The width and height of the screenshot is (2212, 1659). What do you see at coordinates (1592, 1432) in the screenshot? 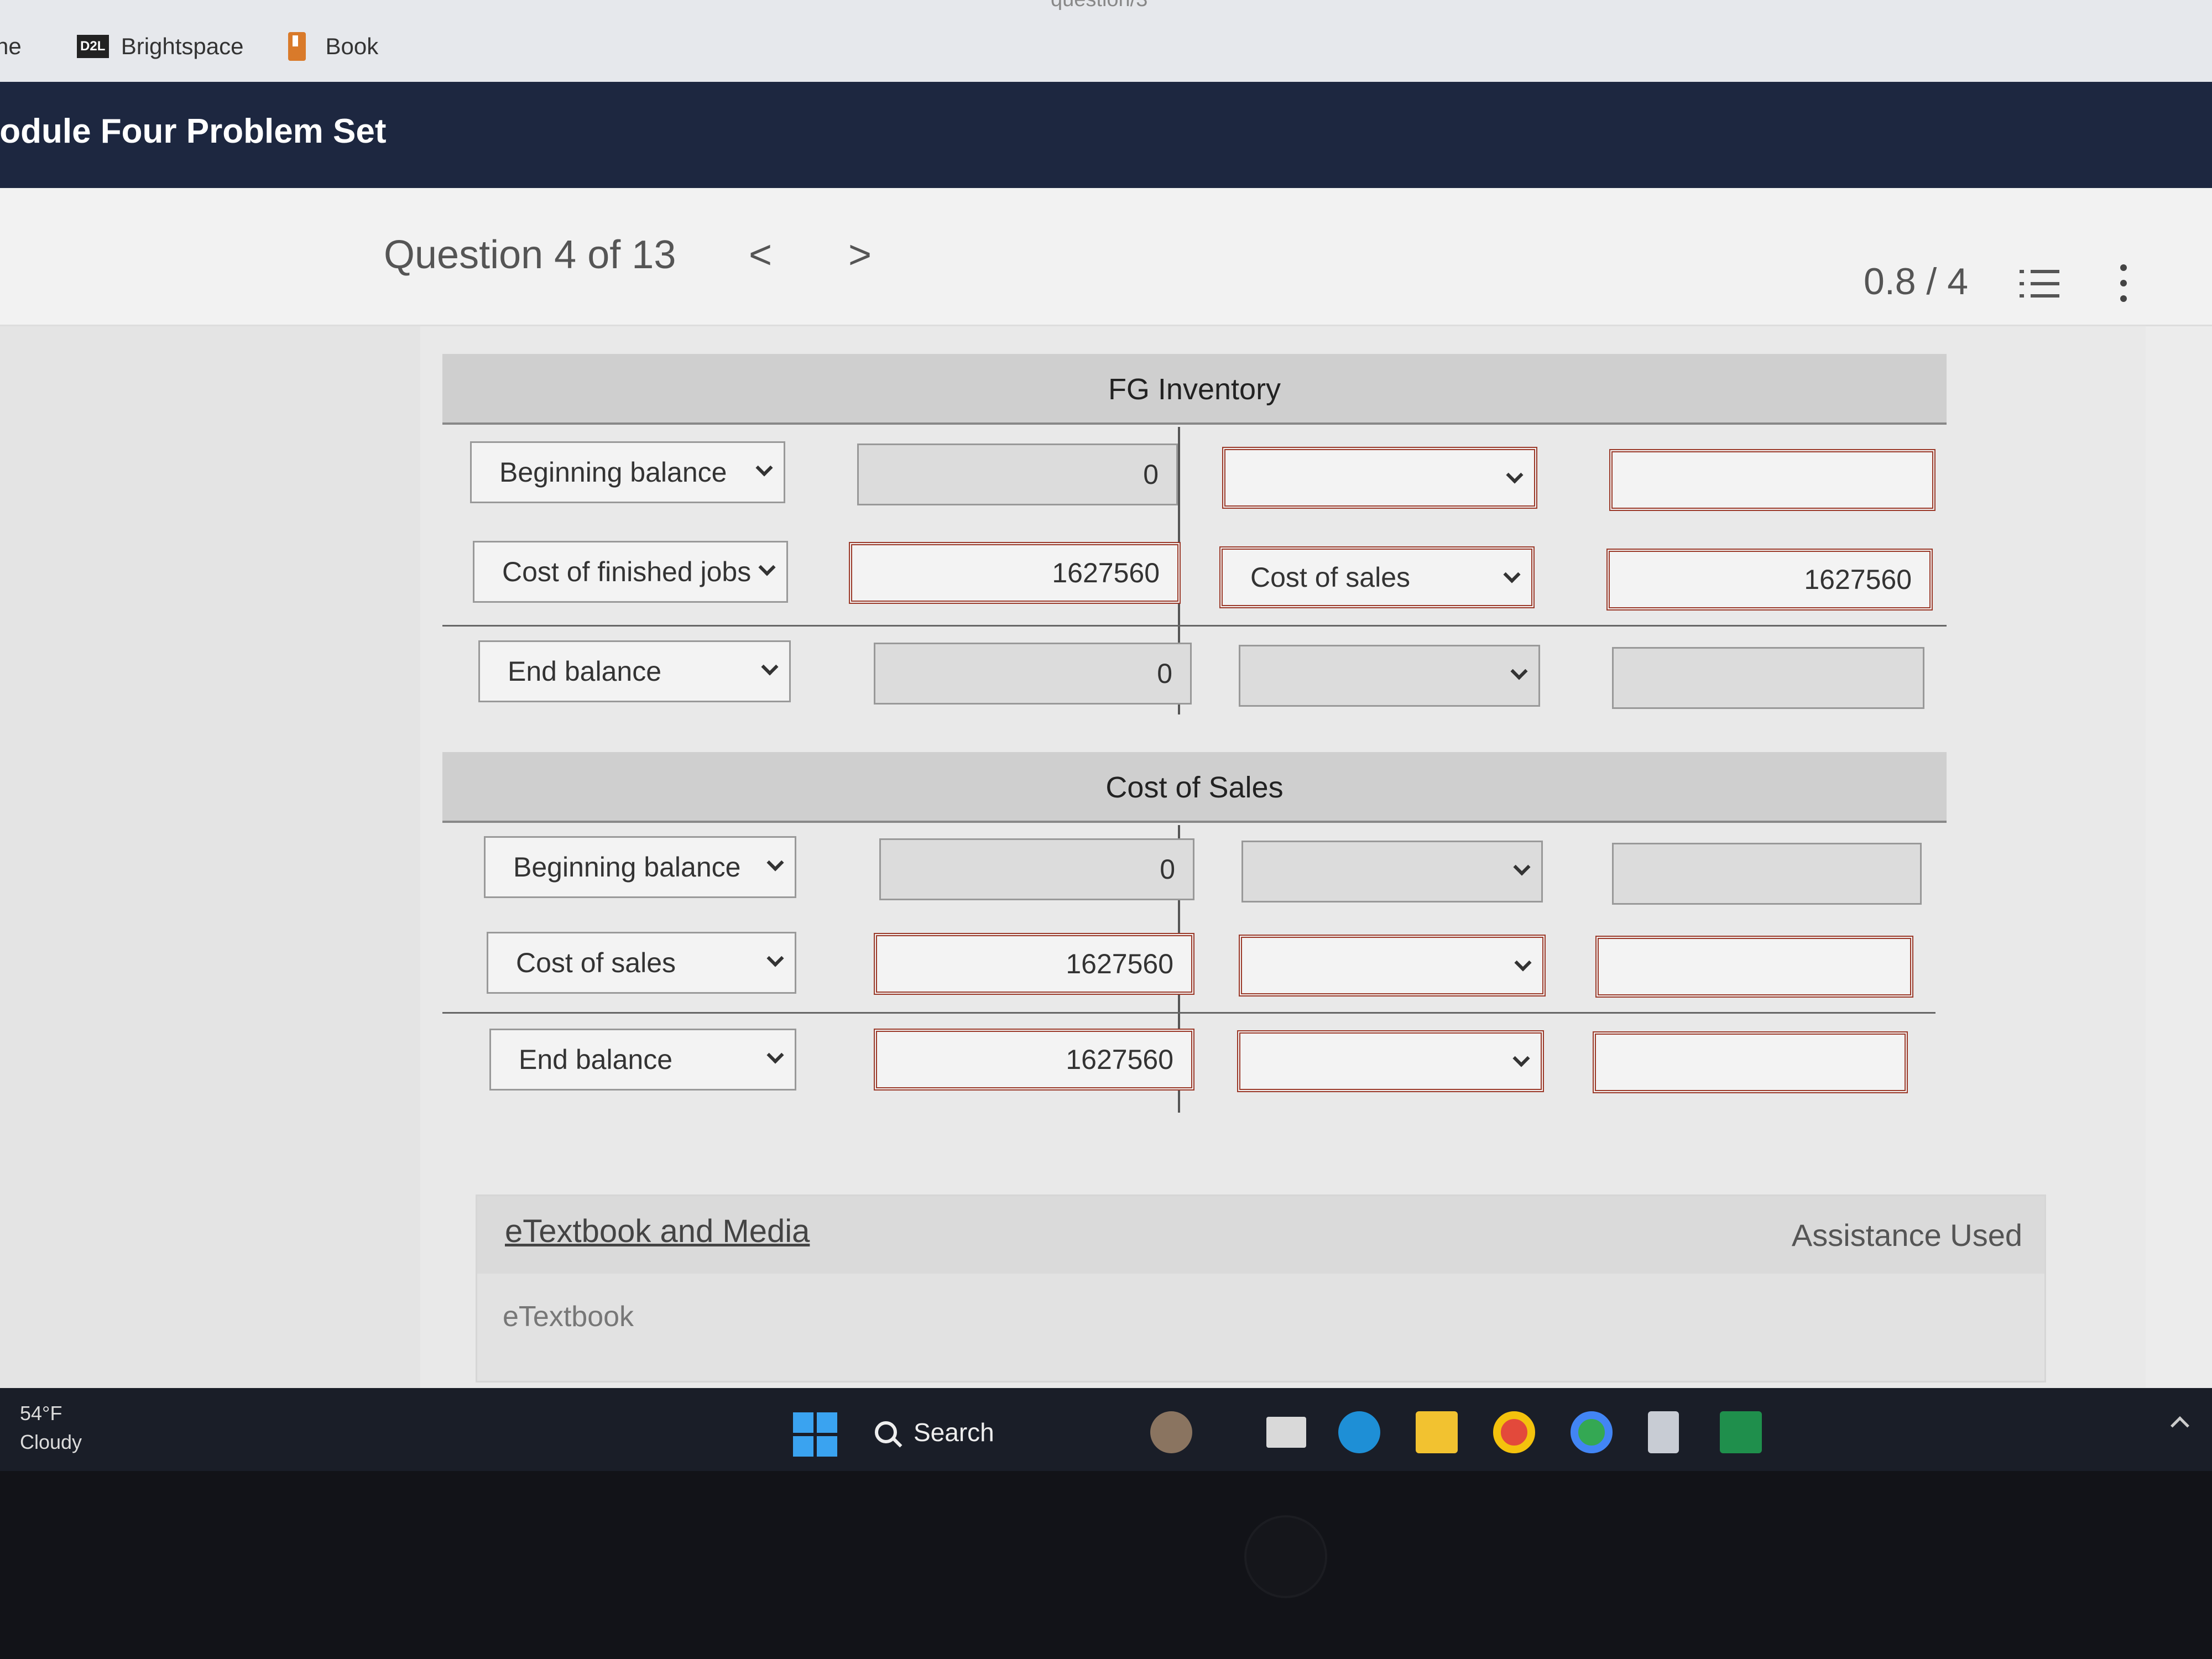
I see `chrome-profile-icon` at bounding box center [1592, 1432].